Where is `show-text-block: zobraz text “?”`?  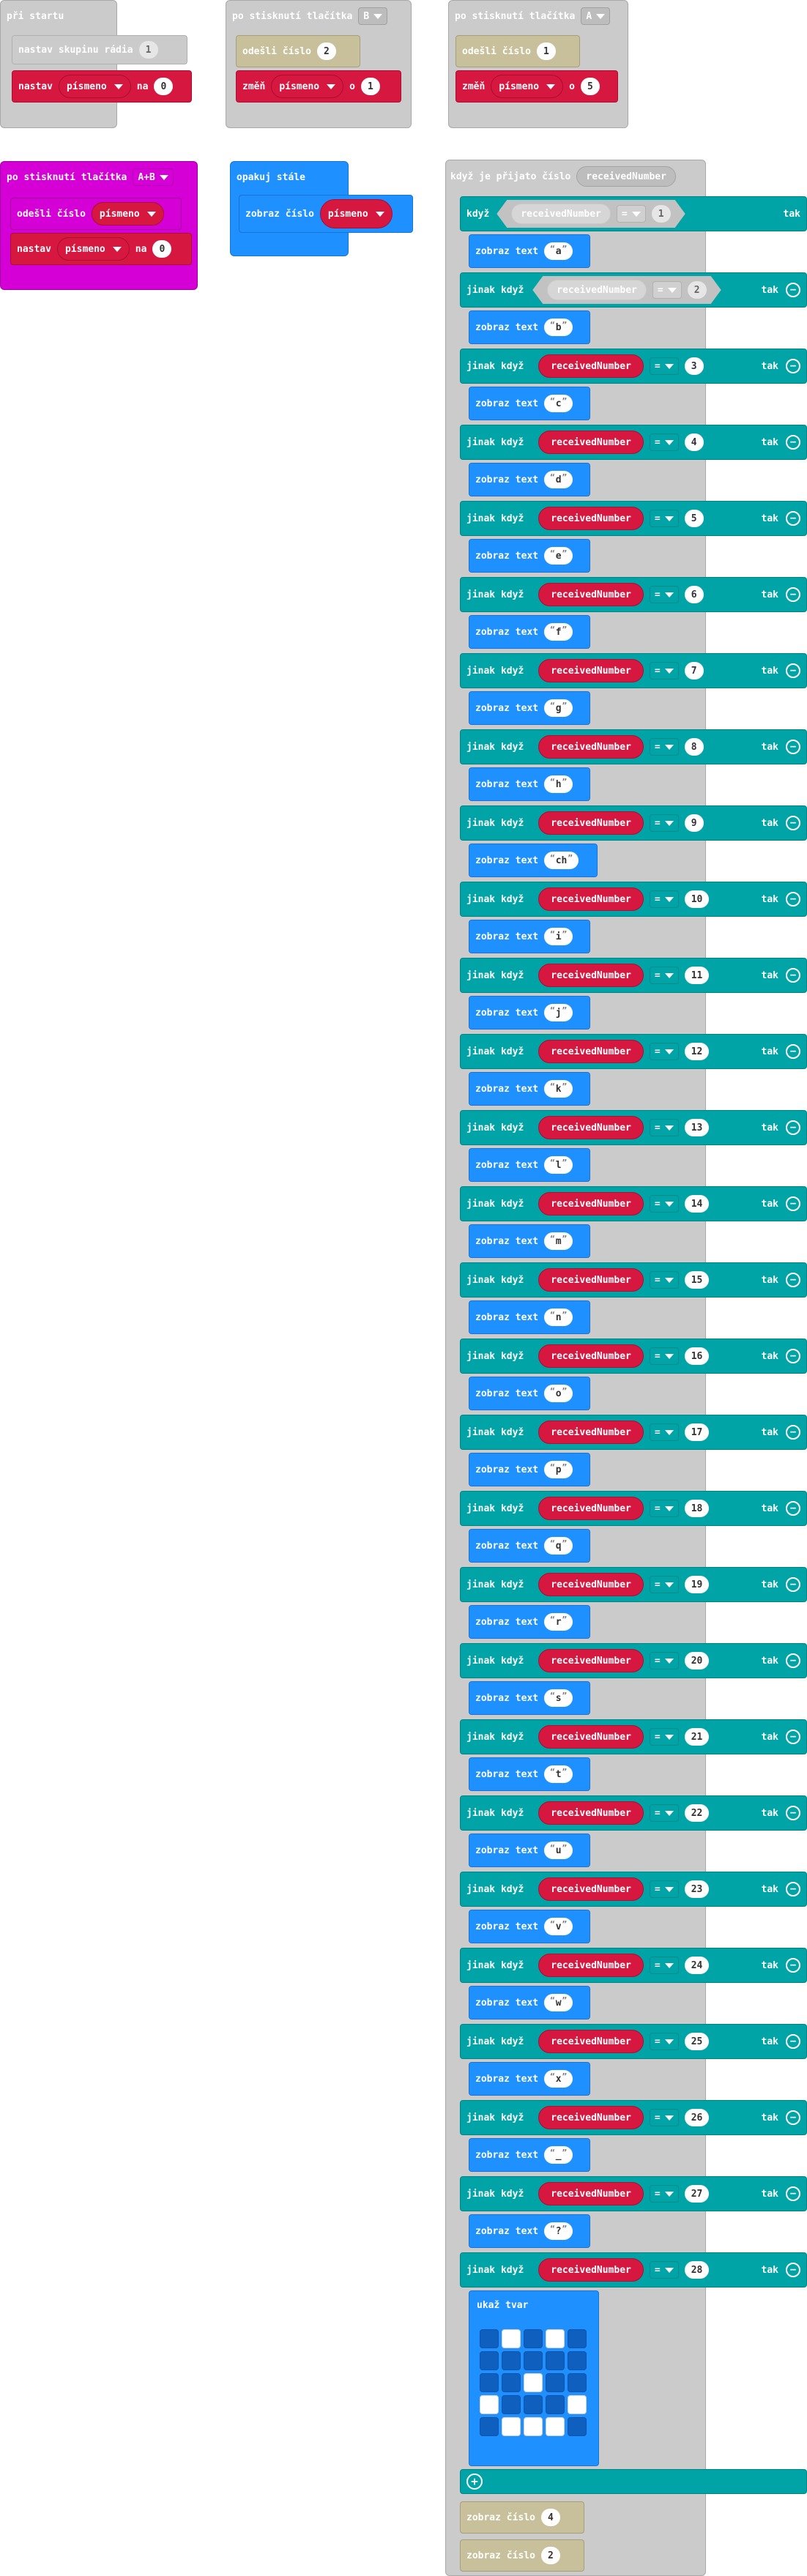 show-text-block: zobraz text “?” is located at coordinates (529, 2231).